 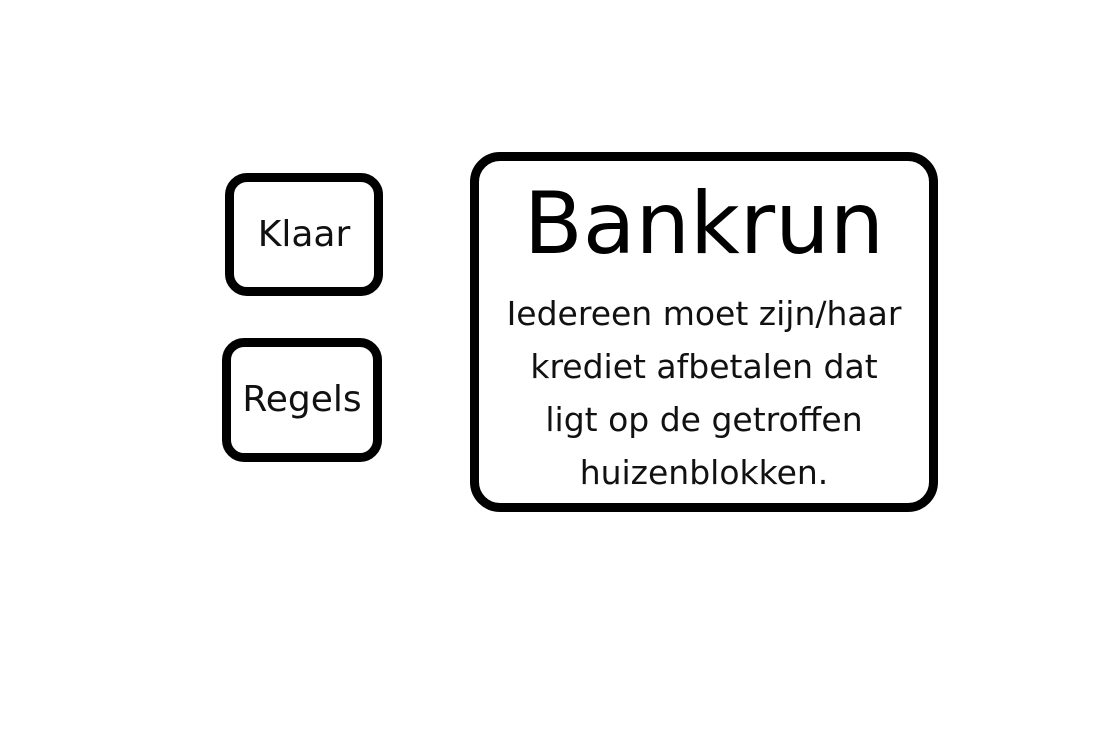 I want to click on card-description-line: ligt op de getroffen, so click(x=704, y=419).